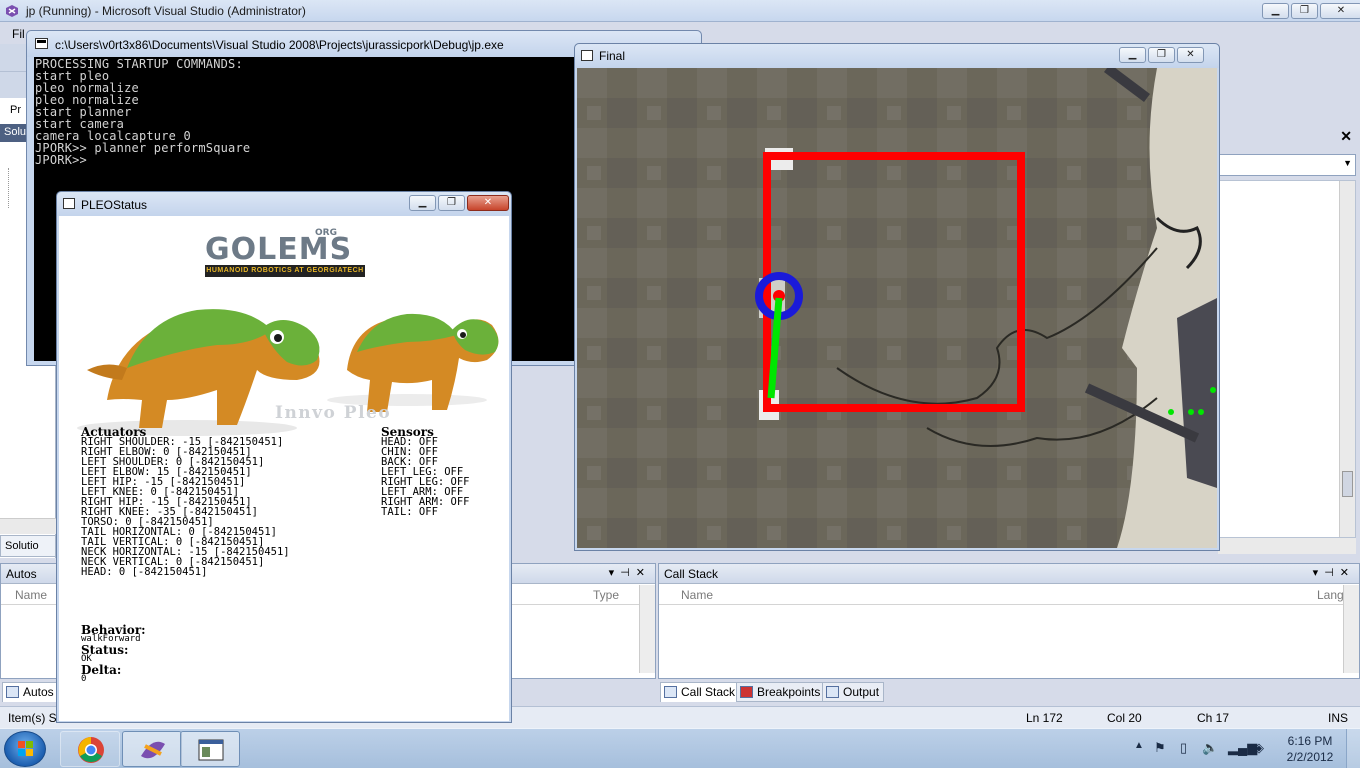 This screenshot has height=768, width=1360. Describe the element at coordinates (1338, 718) in the screenshot. I see `insert-mode: INS` at that location.